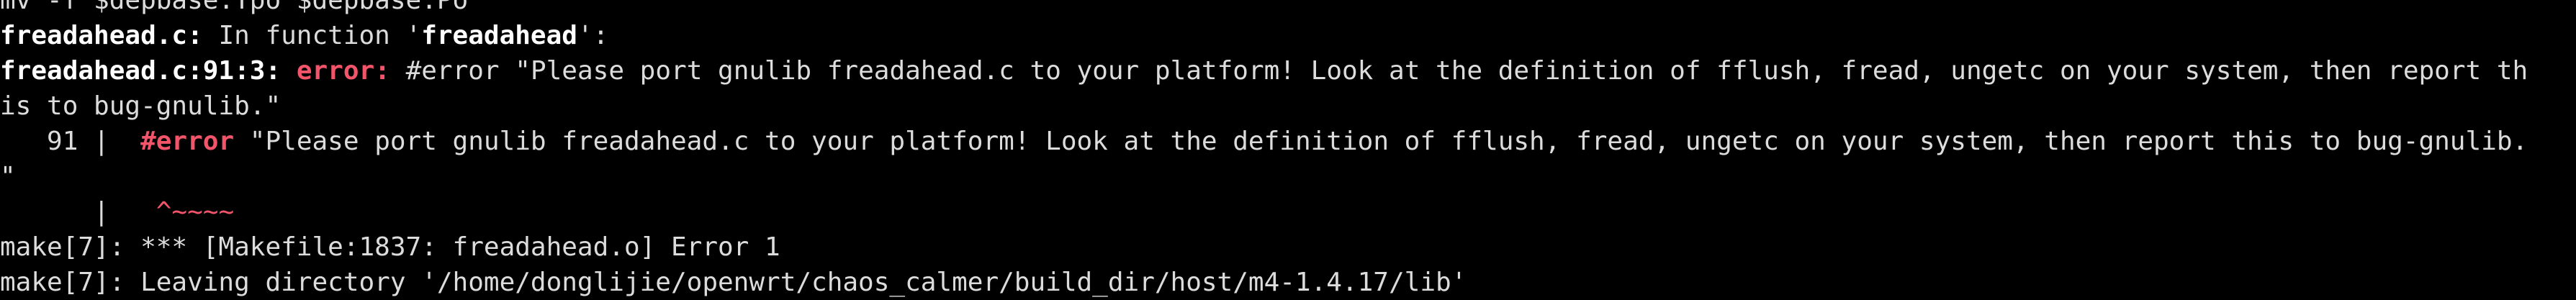  Describe the element at coordinates (101, 35) in the screenshot. I see `source-filename: freadahead.c:` at that location.